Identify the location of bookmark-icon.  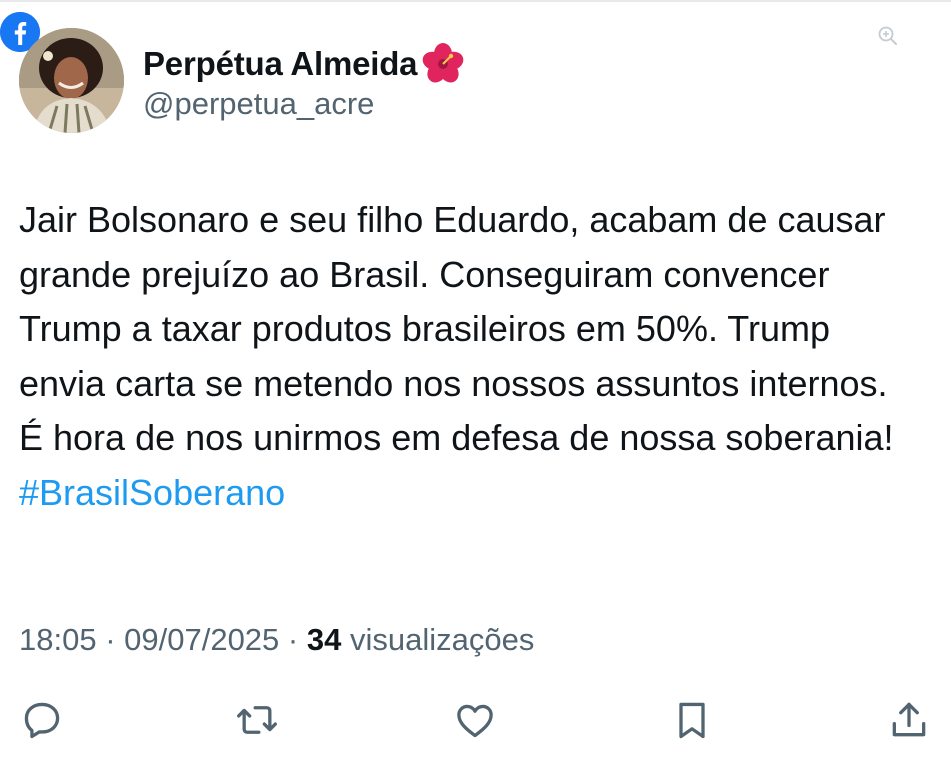
(692, 720).